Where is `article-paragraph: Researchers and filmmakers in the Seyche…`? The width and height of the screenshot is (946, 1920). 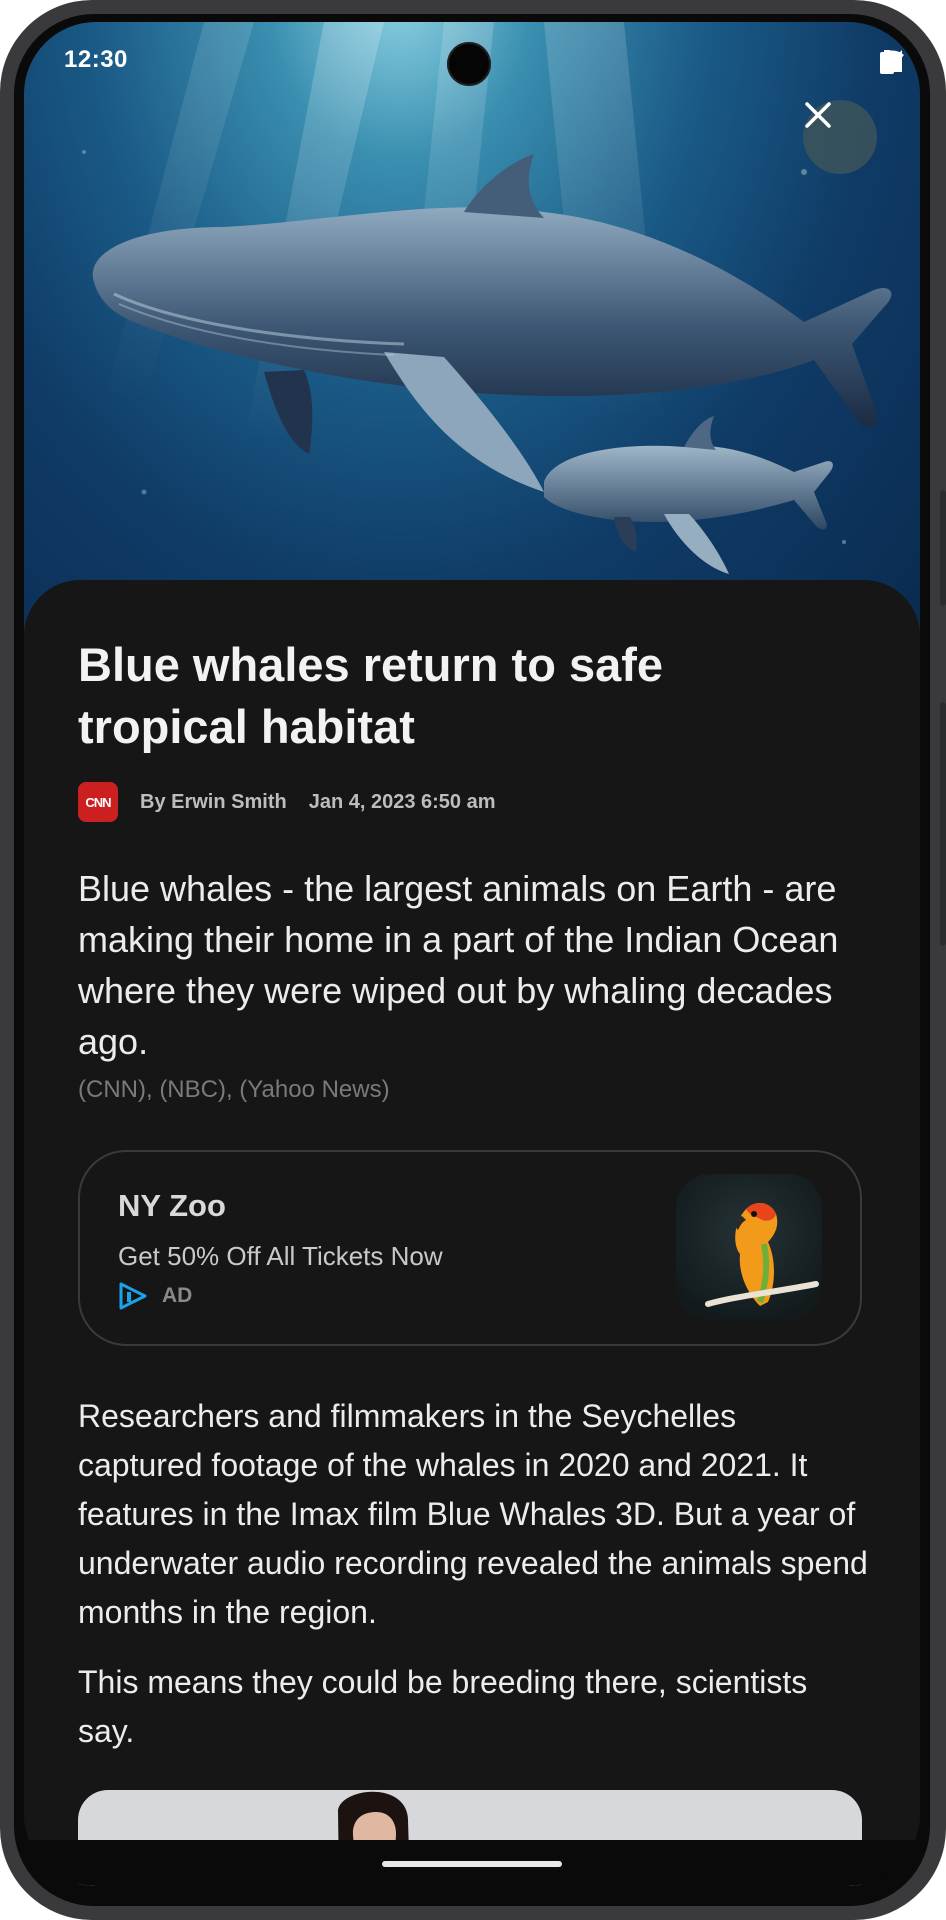 article-paragraph: Researchers and filmmakers in the Seyche… is located at coordinates (473, 1514).